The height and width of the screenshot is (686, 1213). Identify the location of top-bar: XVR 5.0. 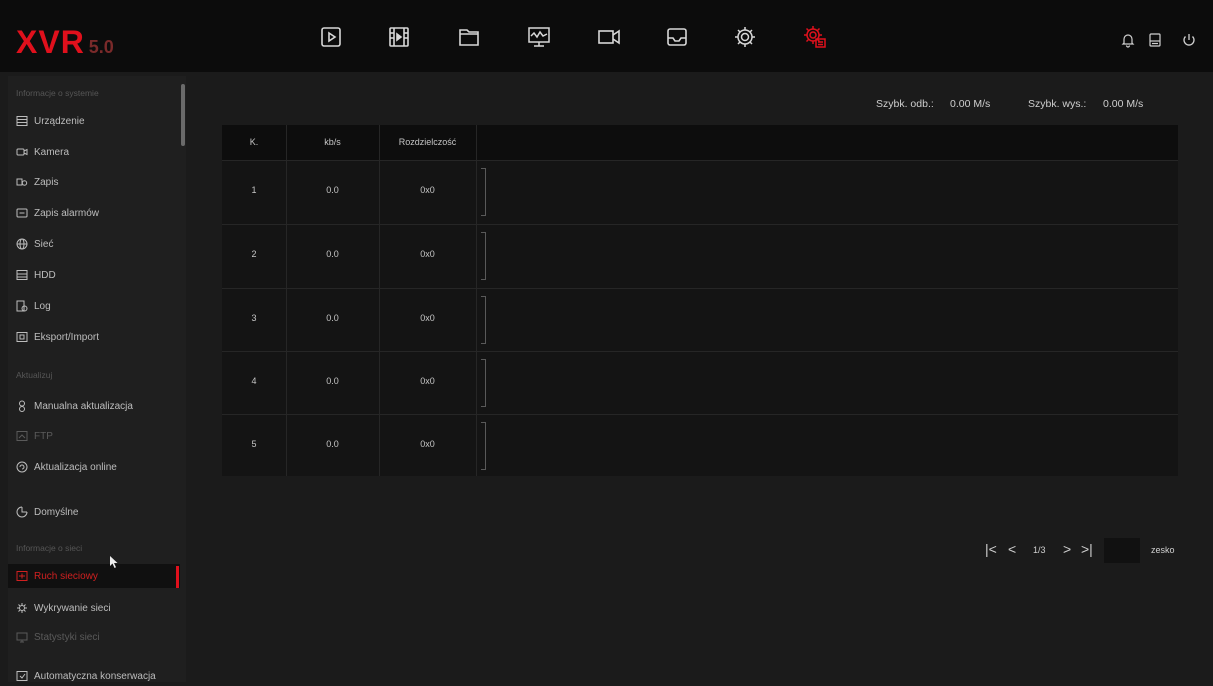
(606, 36).